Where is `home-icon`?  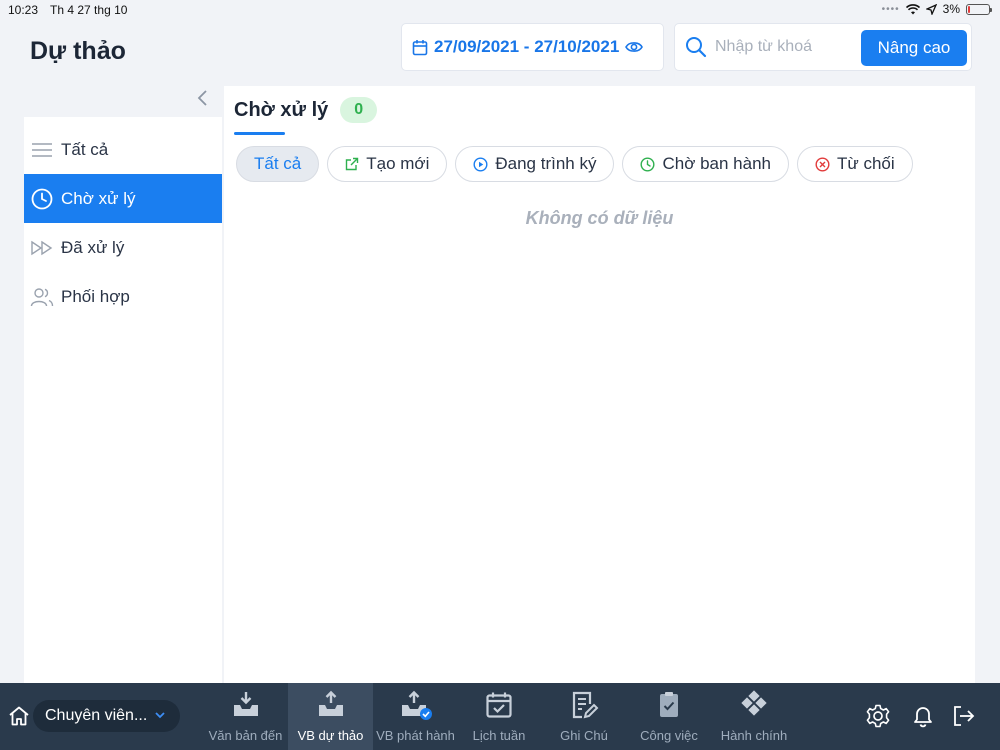
home-icon is located at coordinates (19, 716).